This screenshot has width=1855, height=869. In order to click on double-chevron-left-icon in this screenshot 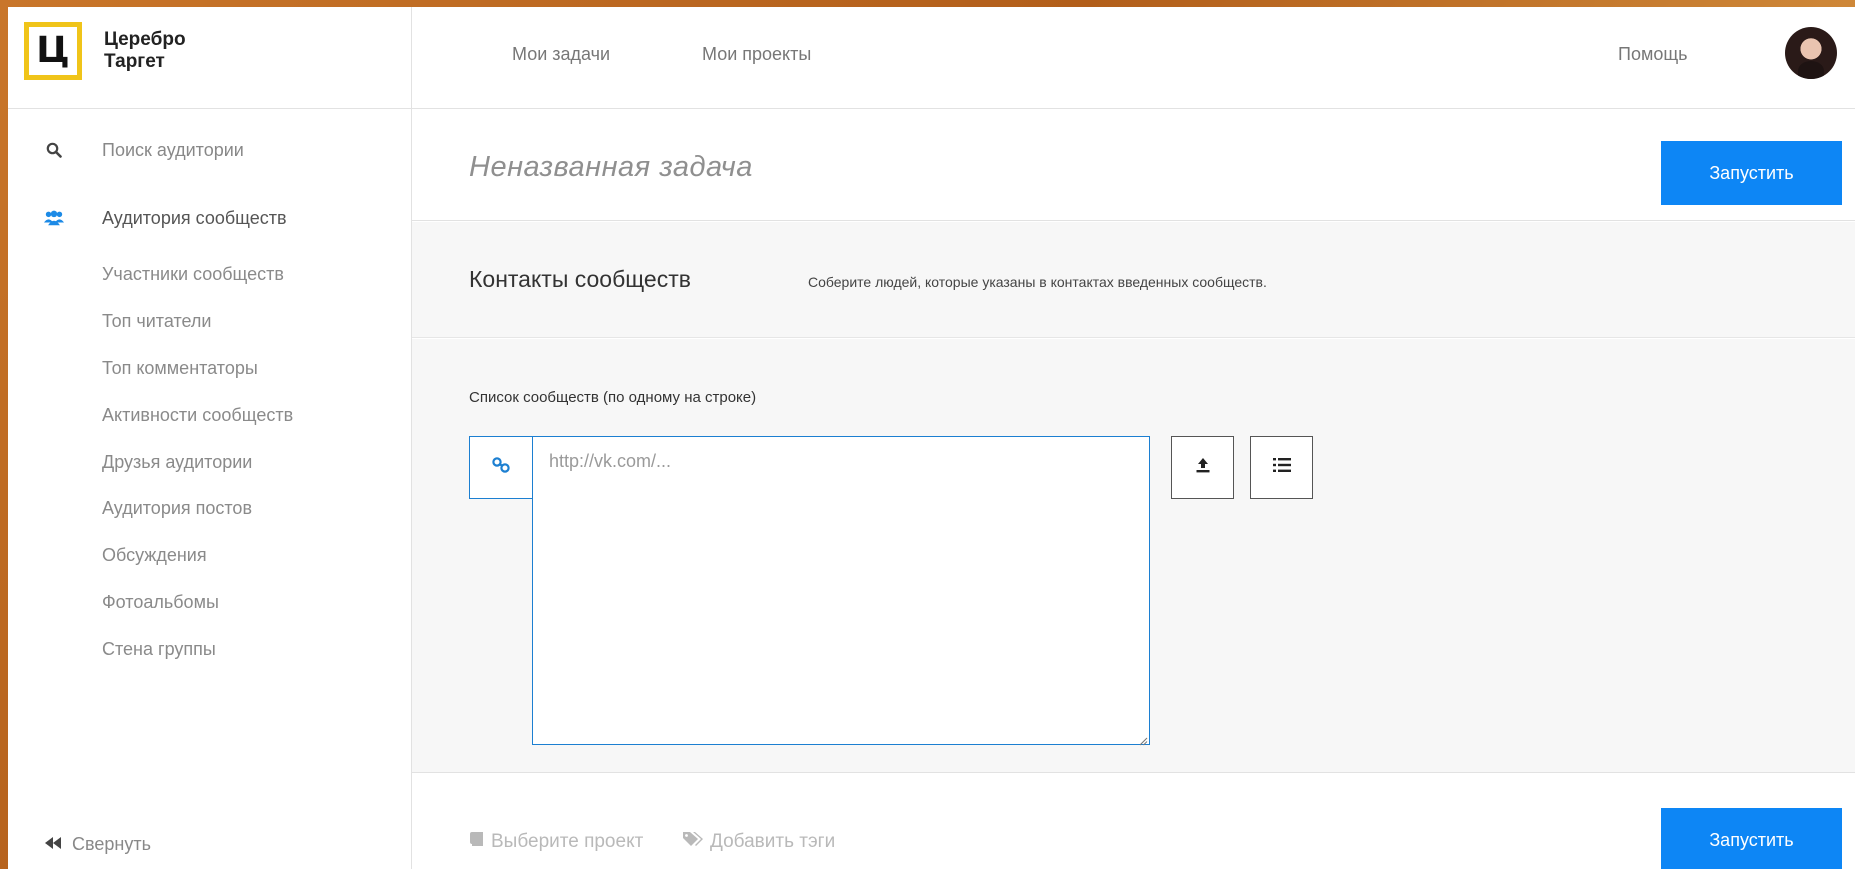, I will do `click(53, 845)`.